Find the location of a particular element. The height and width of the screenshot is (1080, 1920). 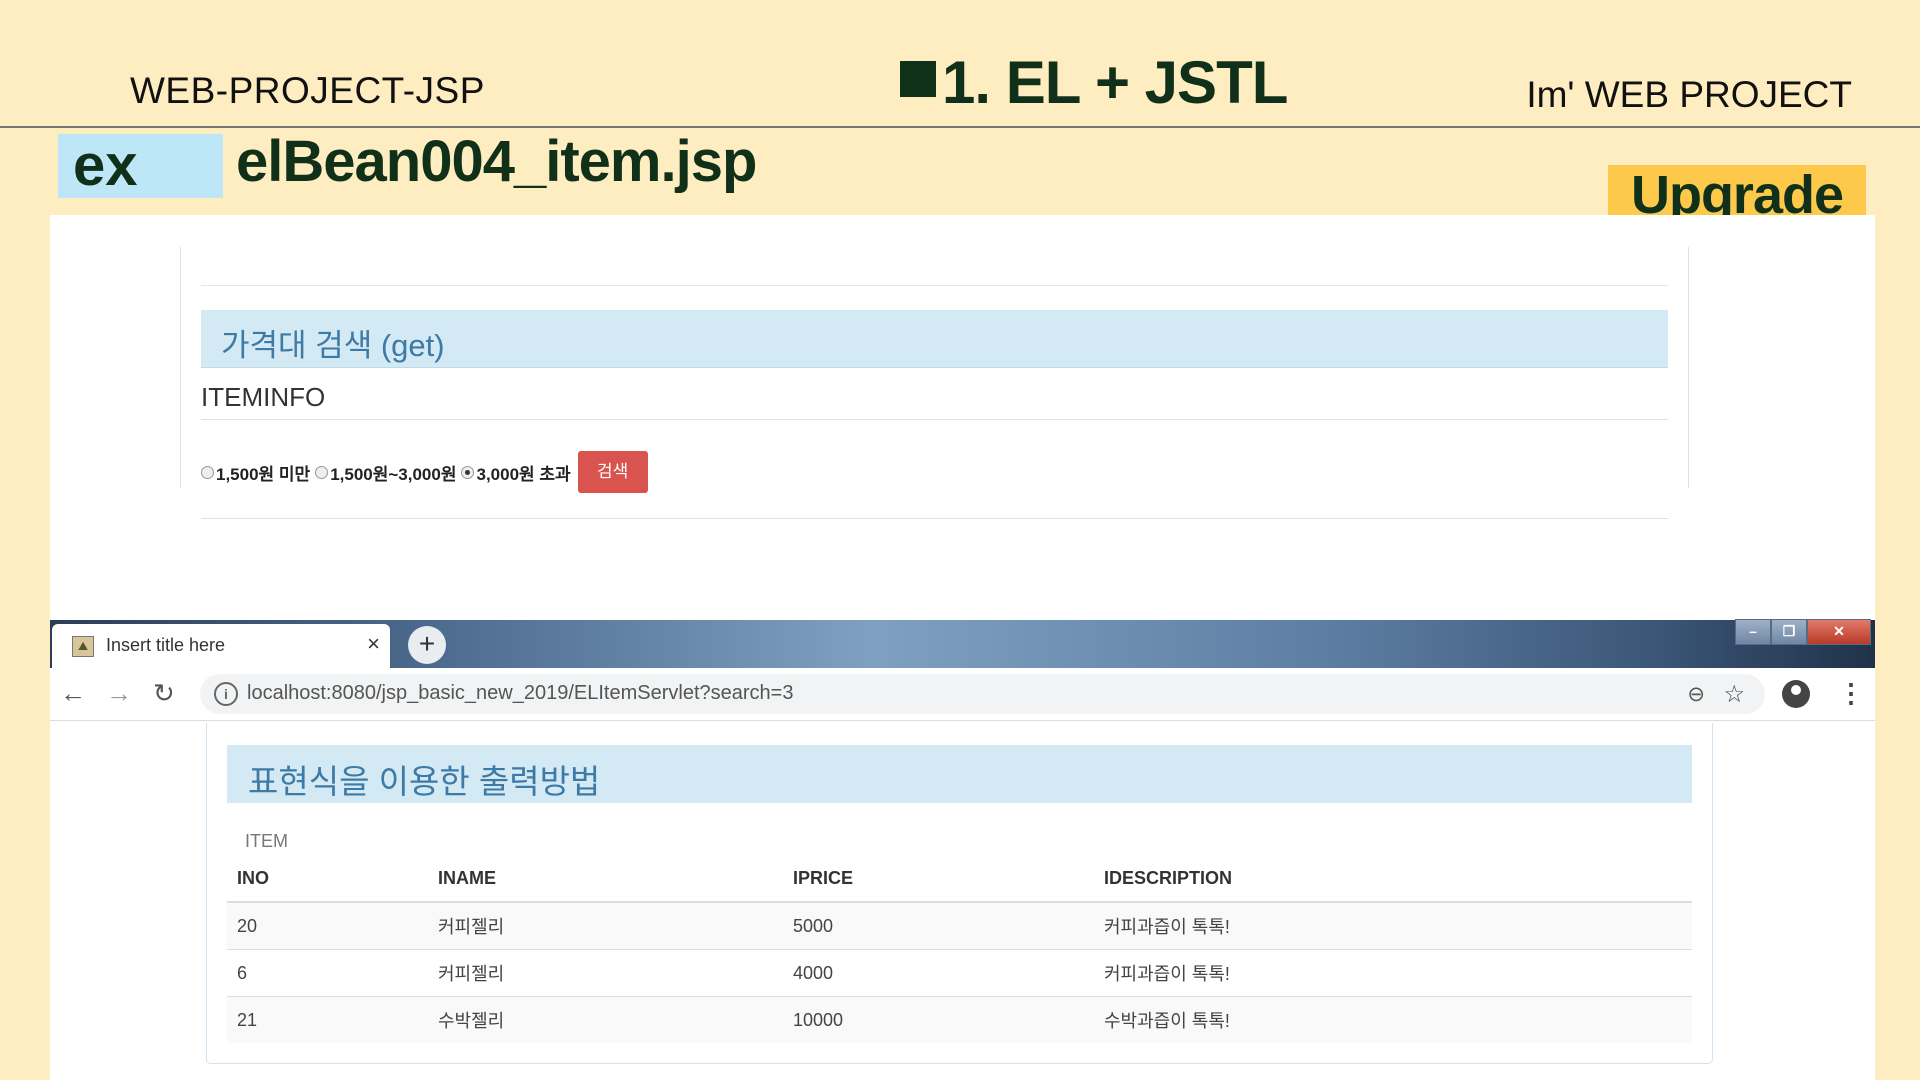

table-row: 6 커피젤리 4000 커피과즙이 톡톡! is located at coordinates (959, 973).